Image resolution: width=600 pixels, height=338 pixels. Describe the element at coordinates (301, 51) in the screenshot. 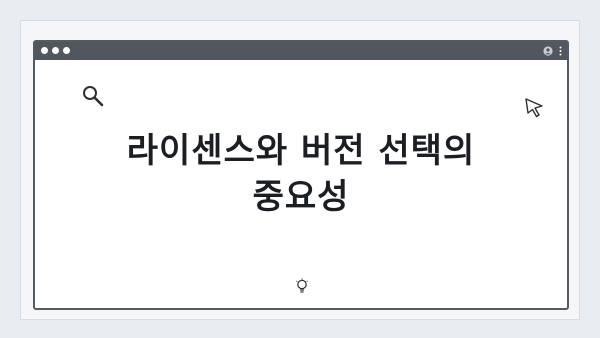

I see `window-titlebar` at that location.